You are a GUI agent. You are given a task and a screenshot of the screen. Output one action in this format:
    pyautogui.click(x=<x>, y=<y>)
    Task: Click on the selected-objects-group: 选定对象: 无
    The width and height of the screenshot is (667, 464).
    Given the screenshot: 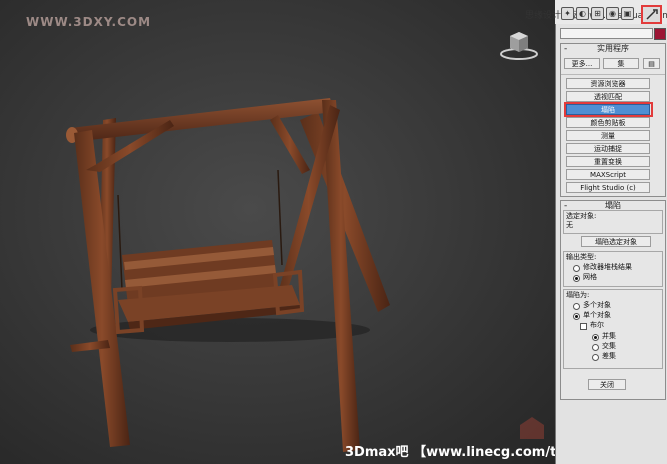 What is the action you would take?
    pyautogui.click(x=613, y=222)
    